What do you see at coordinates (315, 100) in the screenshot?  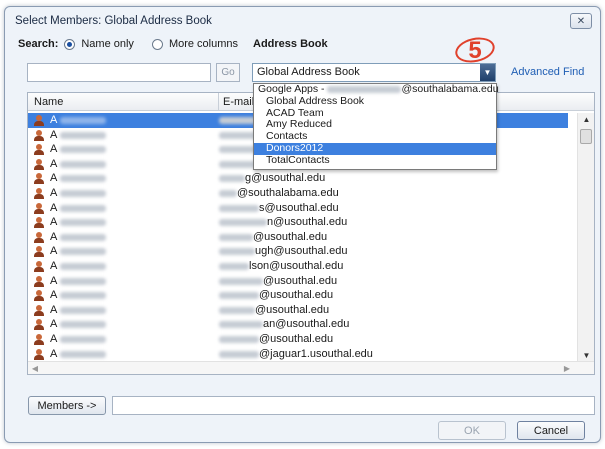 I see `dropdown-item-label: Global Address Book` at bounding box center [315, 100].